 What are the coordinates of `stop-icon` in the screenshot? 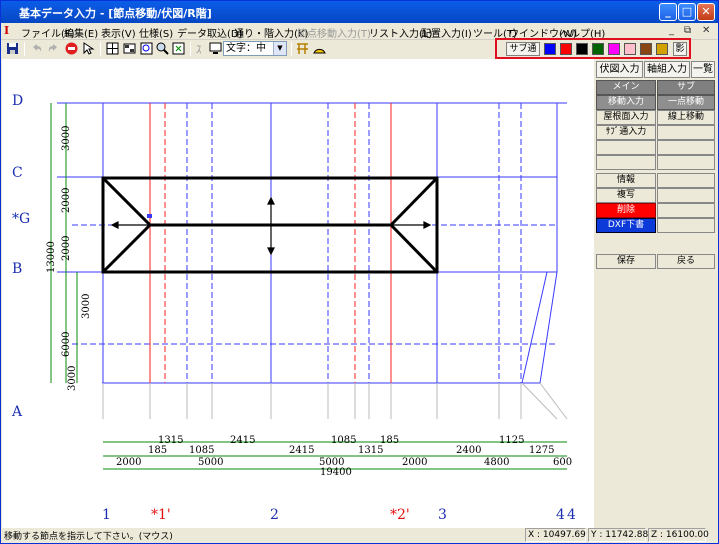 It's located at (71, 48).